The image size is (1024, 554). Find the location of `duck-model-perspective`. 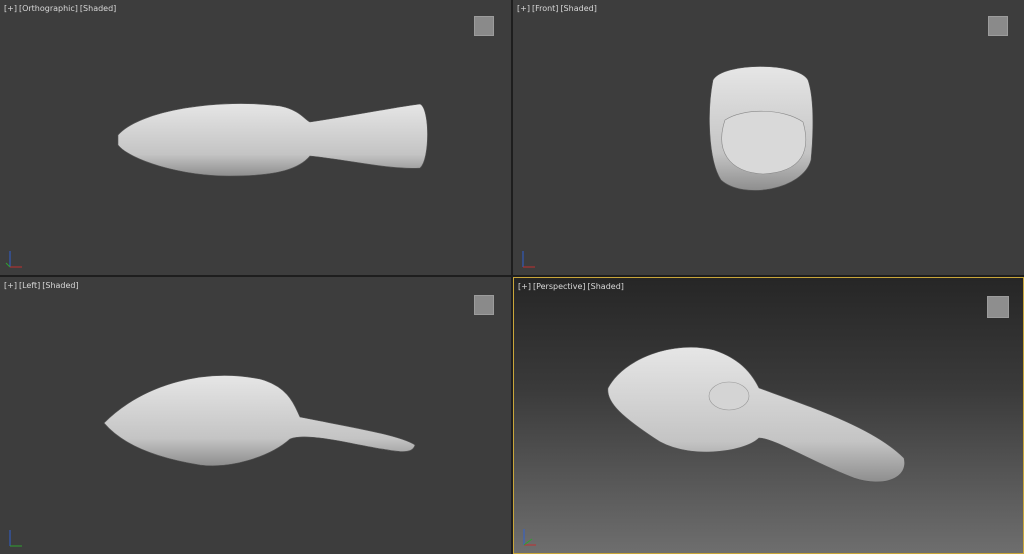

duck-model-perspective is located at coordinates (756, 414).